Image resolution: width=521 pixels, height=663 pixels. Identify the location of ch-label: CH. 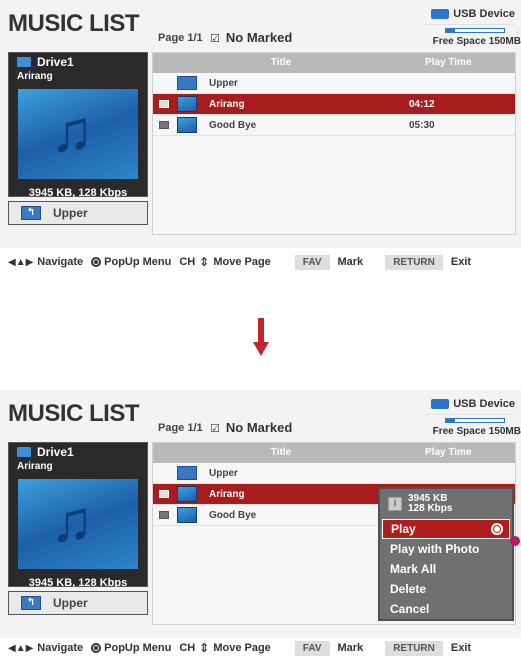
(187, 648).